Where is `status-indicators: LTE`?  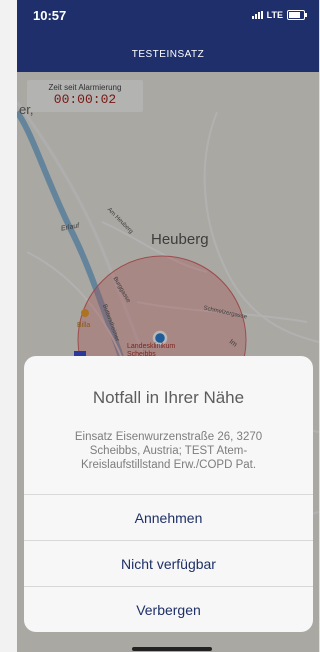
status-indicators: LTE is located at coordinates (279, 15).